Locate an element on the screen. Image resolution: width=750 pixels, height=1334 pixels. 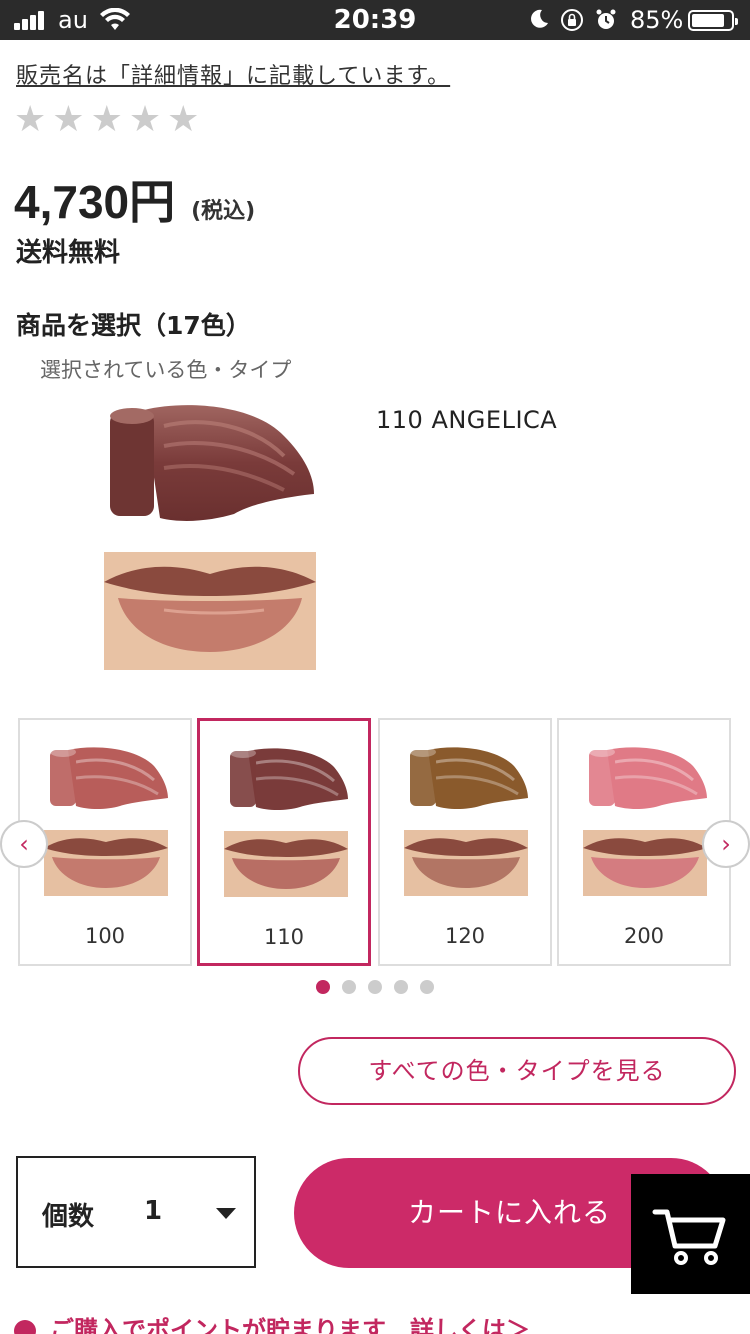
color-number: 200 is located at coordinates (644, 936).